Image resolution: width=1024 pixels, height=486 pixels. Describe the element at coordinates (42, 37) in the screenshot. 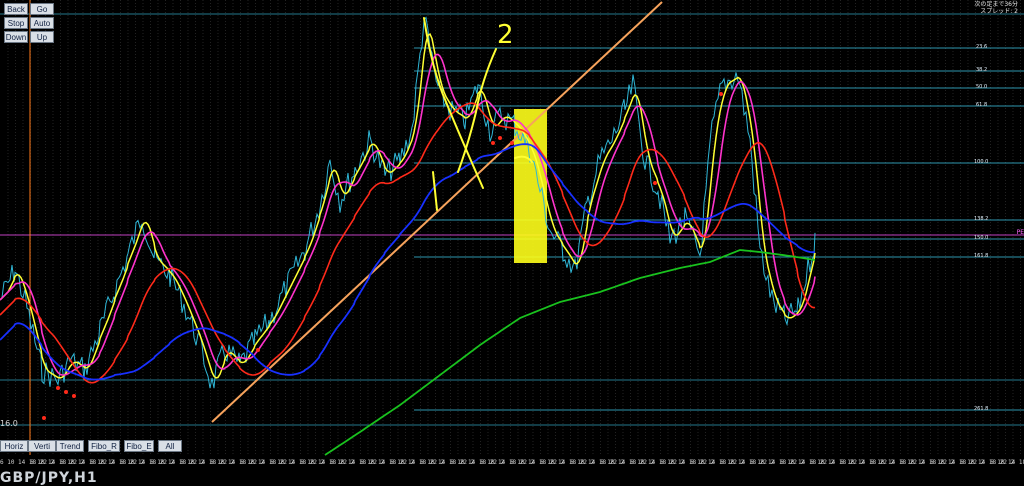

I see `up-button: Up` at that location.